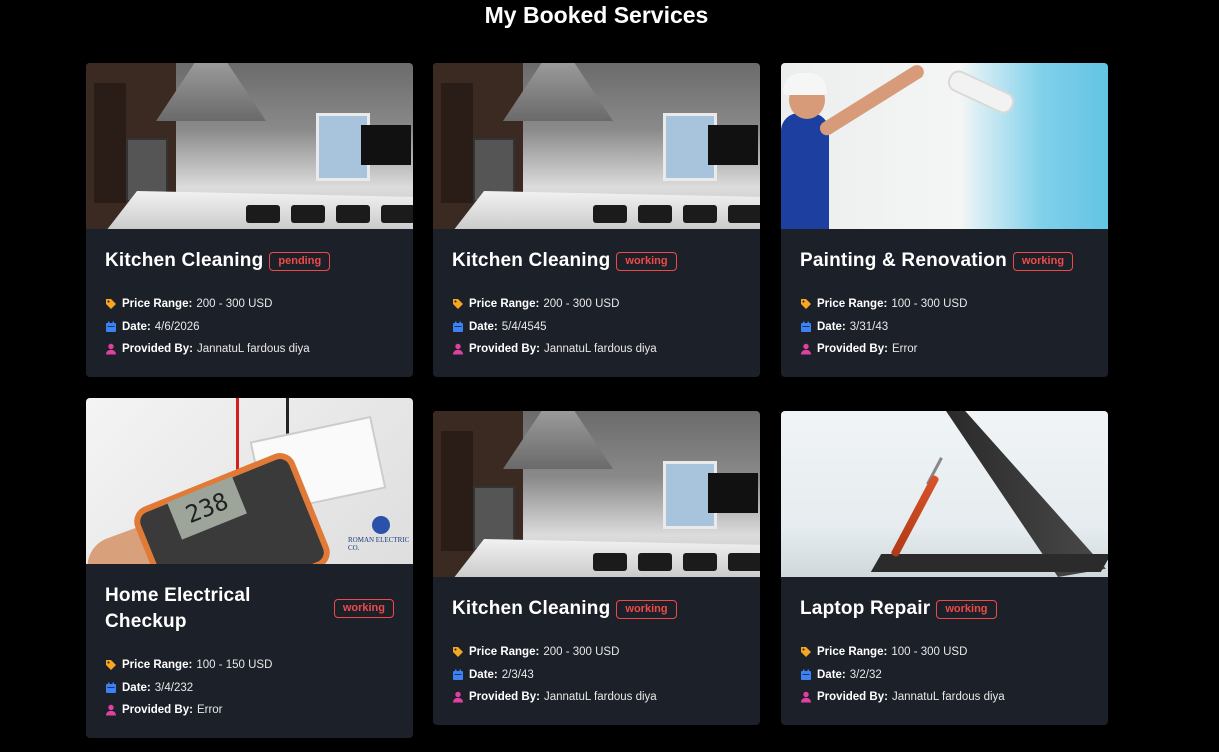 Image resolution: width=1219 pixels, height=752 pixels. Describe the element at coordinates (869, 326) in the screenshot. I see `date-value: 3/31/43` at that location.